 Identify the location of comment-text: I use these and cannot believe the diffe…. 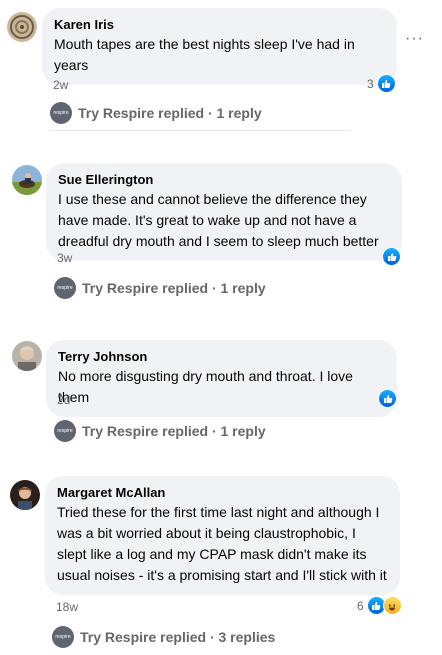
(218, 220).